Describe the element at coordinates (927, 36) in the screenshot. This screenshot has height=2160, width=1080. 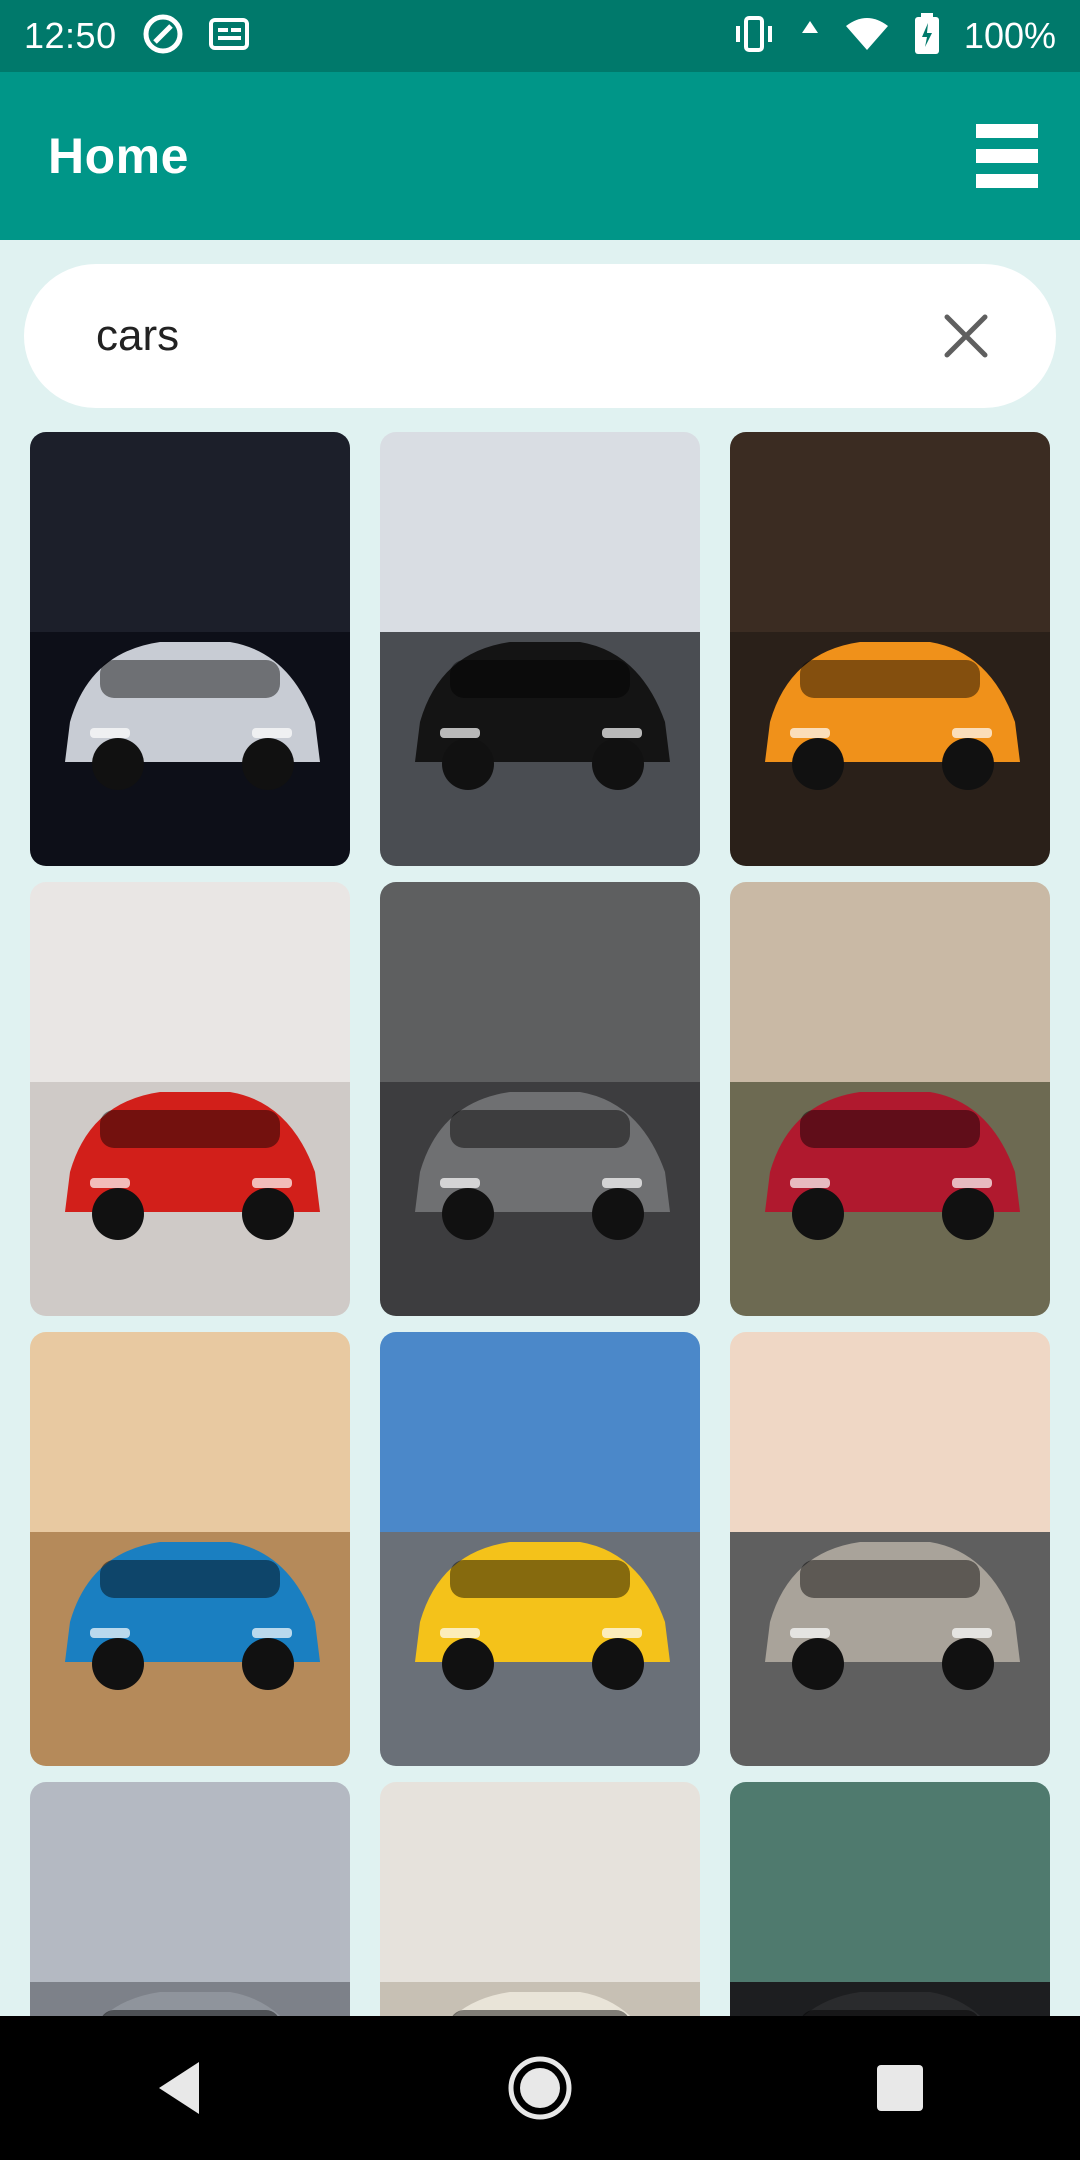
I see `battery-charging-icon` at that location.